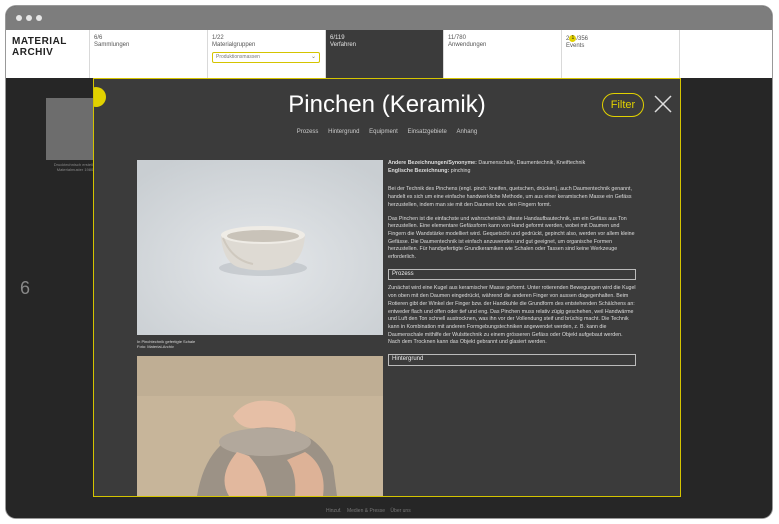 This screenshot has height=524, width=779. Describe the element at coordinates (260, 247) in the screenshot. I see `pinch-bowl-photo` at that location.